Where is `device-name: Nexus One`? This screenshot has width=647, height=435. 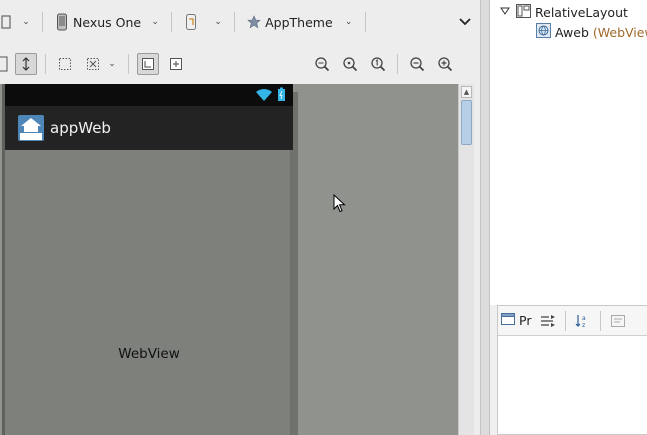
device-name: Nexus One is located at coordinates (107, 22).